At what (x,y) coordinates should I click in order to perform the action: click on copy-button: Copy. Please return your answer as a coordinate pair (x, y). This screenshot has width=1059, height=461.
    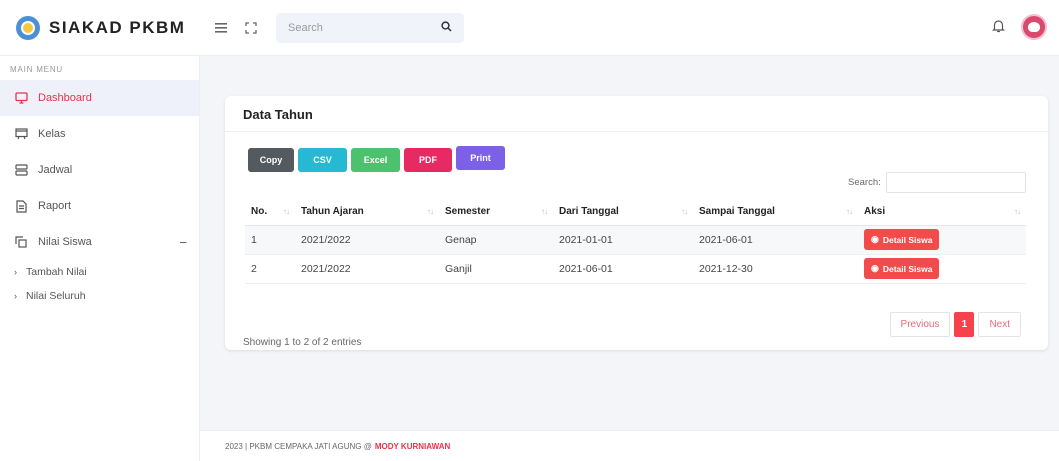
    Looking at the image, I should click on (271, 160).